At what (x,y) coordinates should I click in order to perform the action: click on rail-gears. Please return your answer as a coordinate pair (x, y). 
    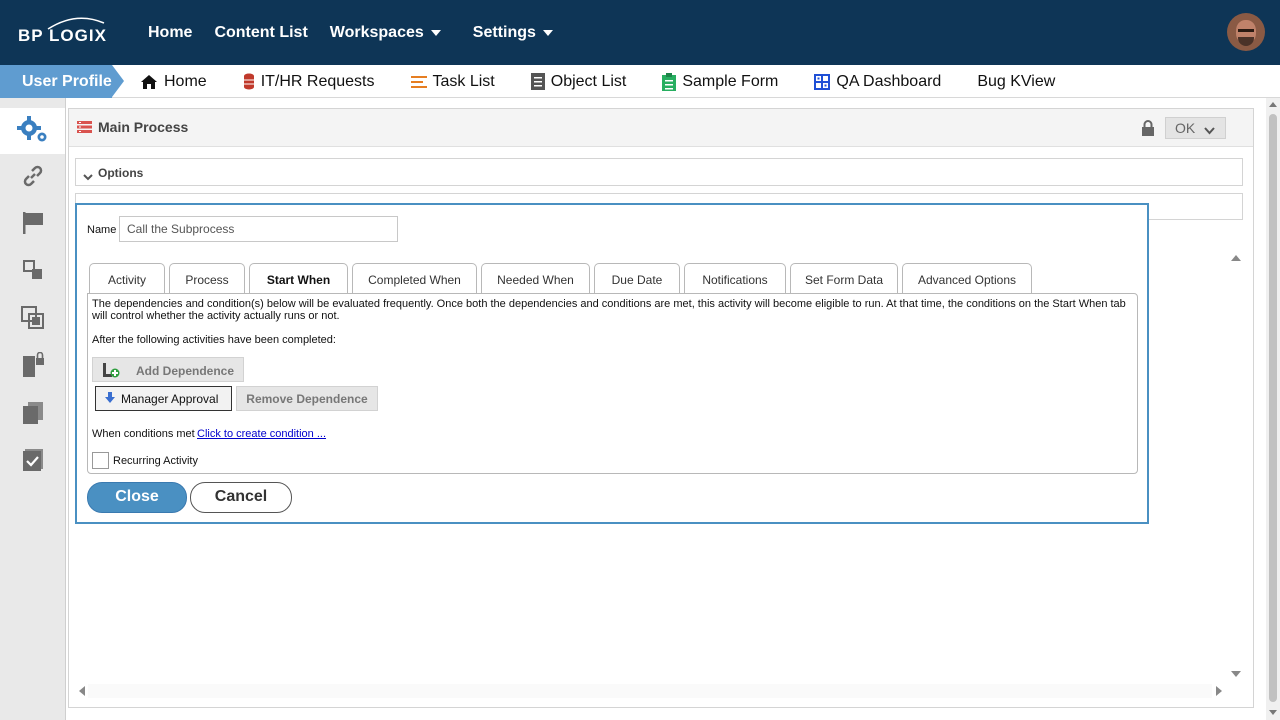
    Looking at the image, I should click on (32, 131).